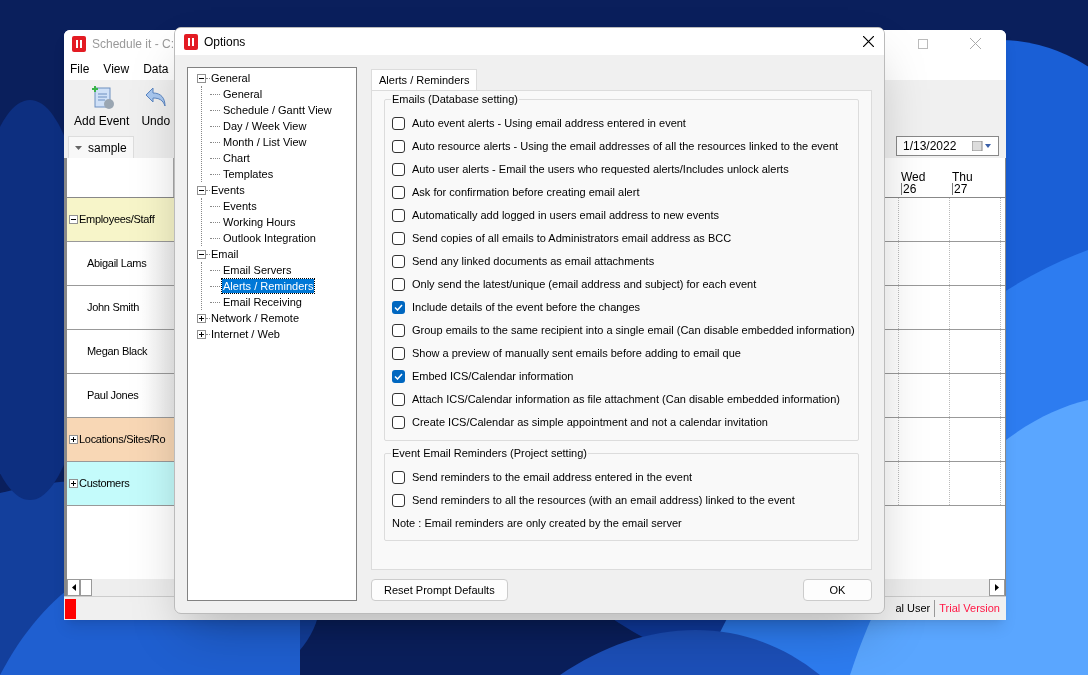 Image resolution: width=1088 pixels, height=675 pixels. I want to click on calendar-dropdown-icon, so click(982, 146).